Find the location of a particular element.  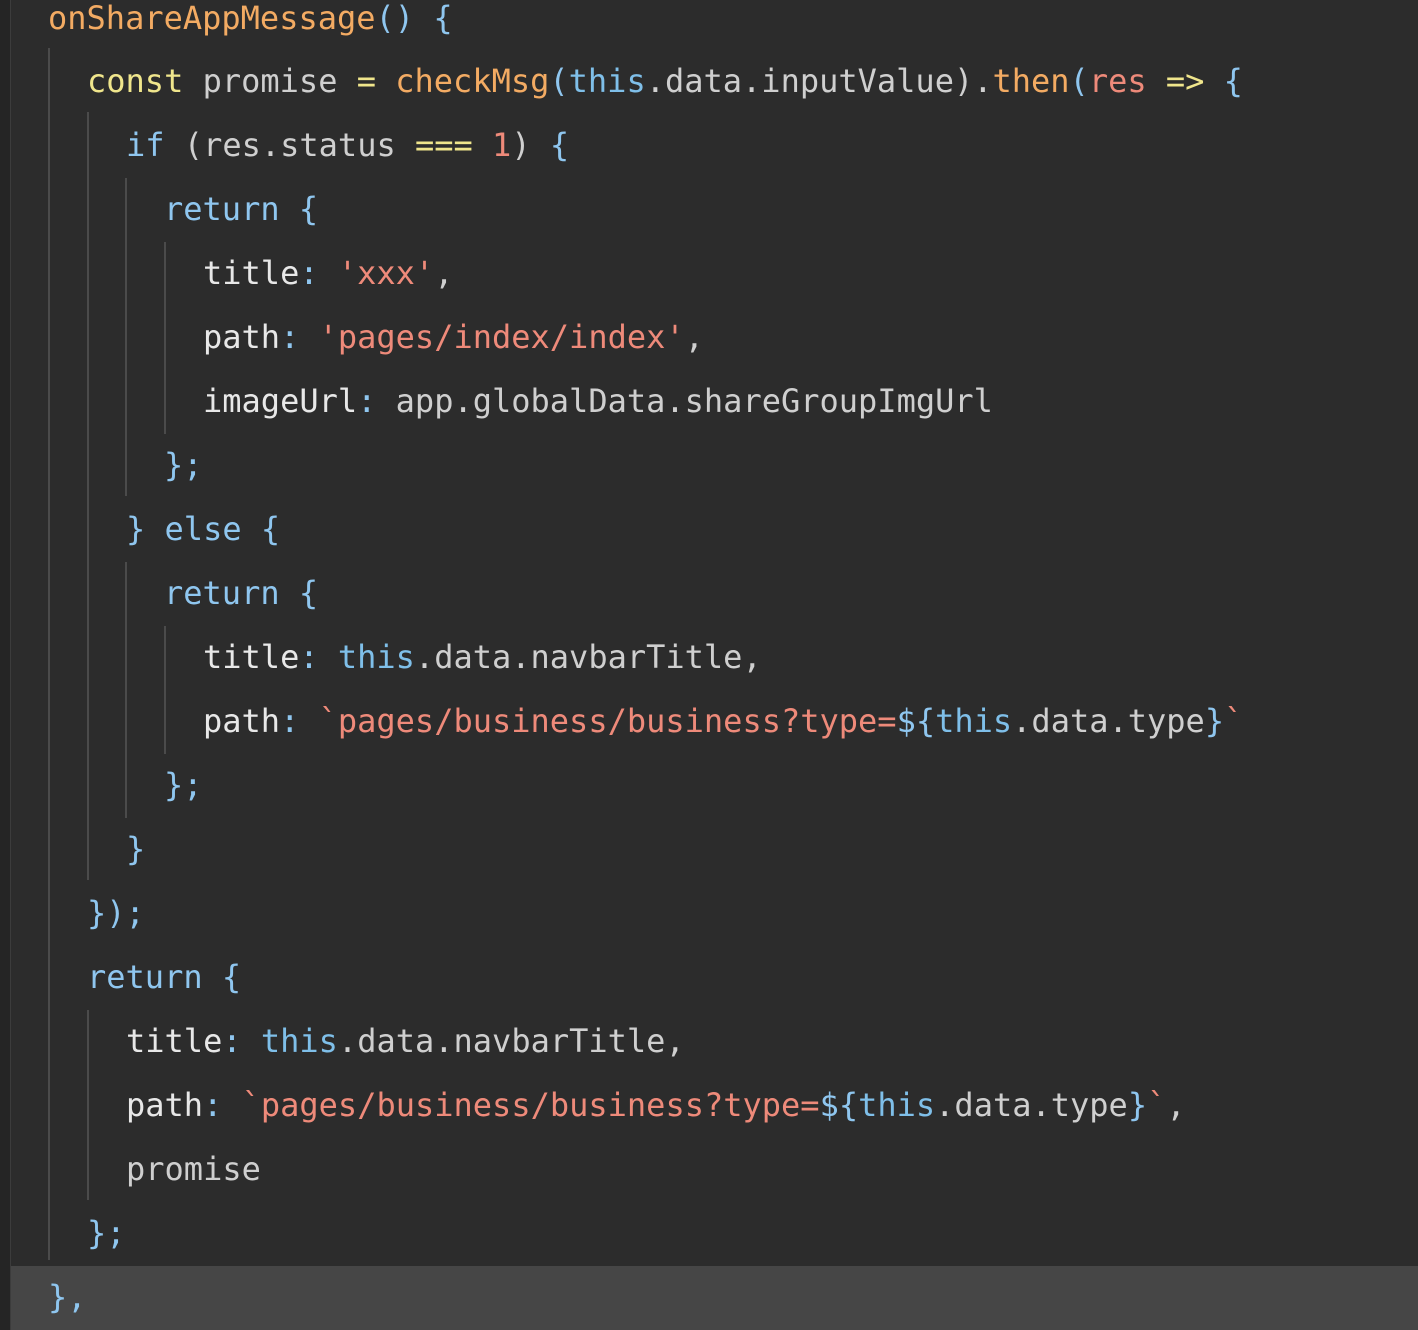

code-line: title: 'xxx', is located at coordinates (328, 273).